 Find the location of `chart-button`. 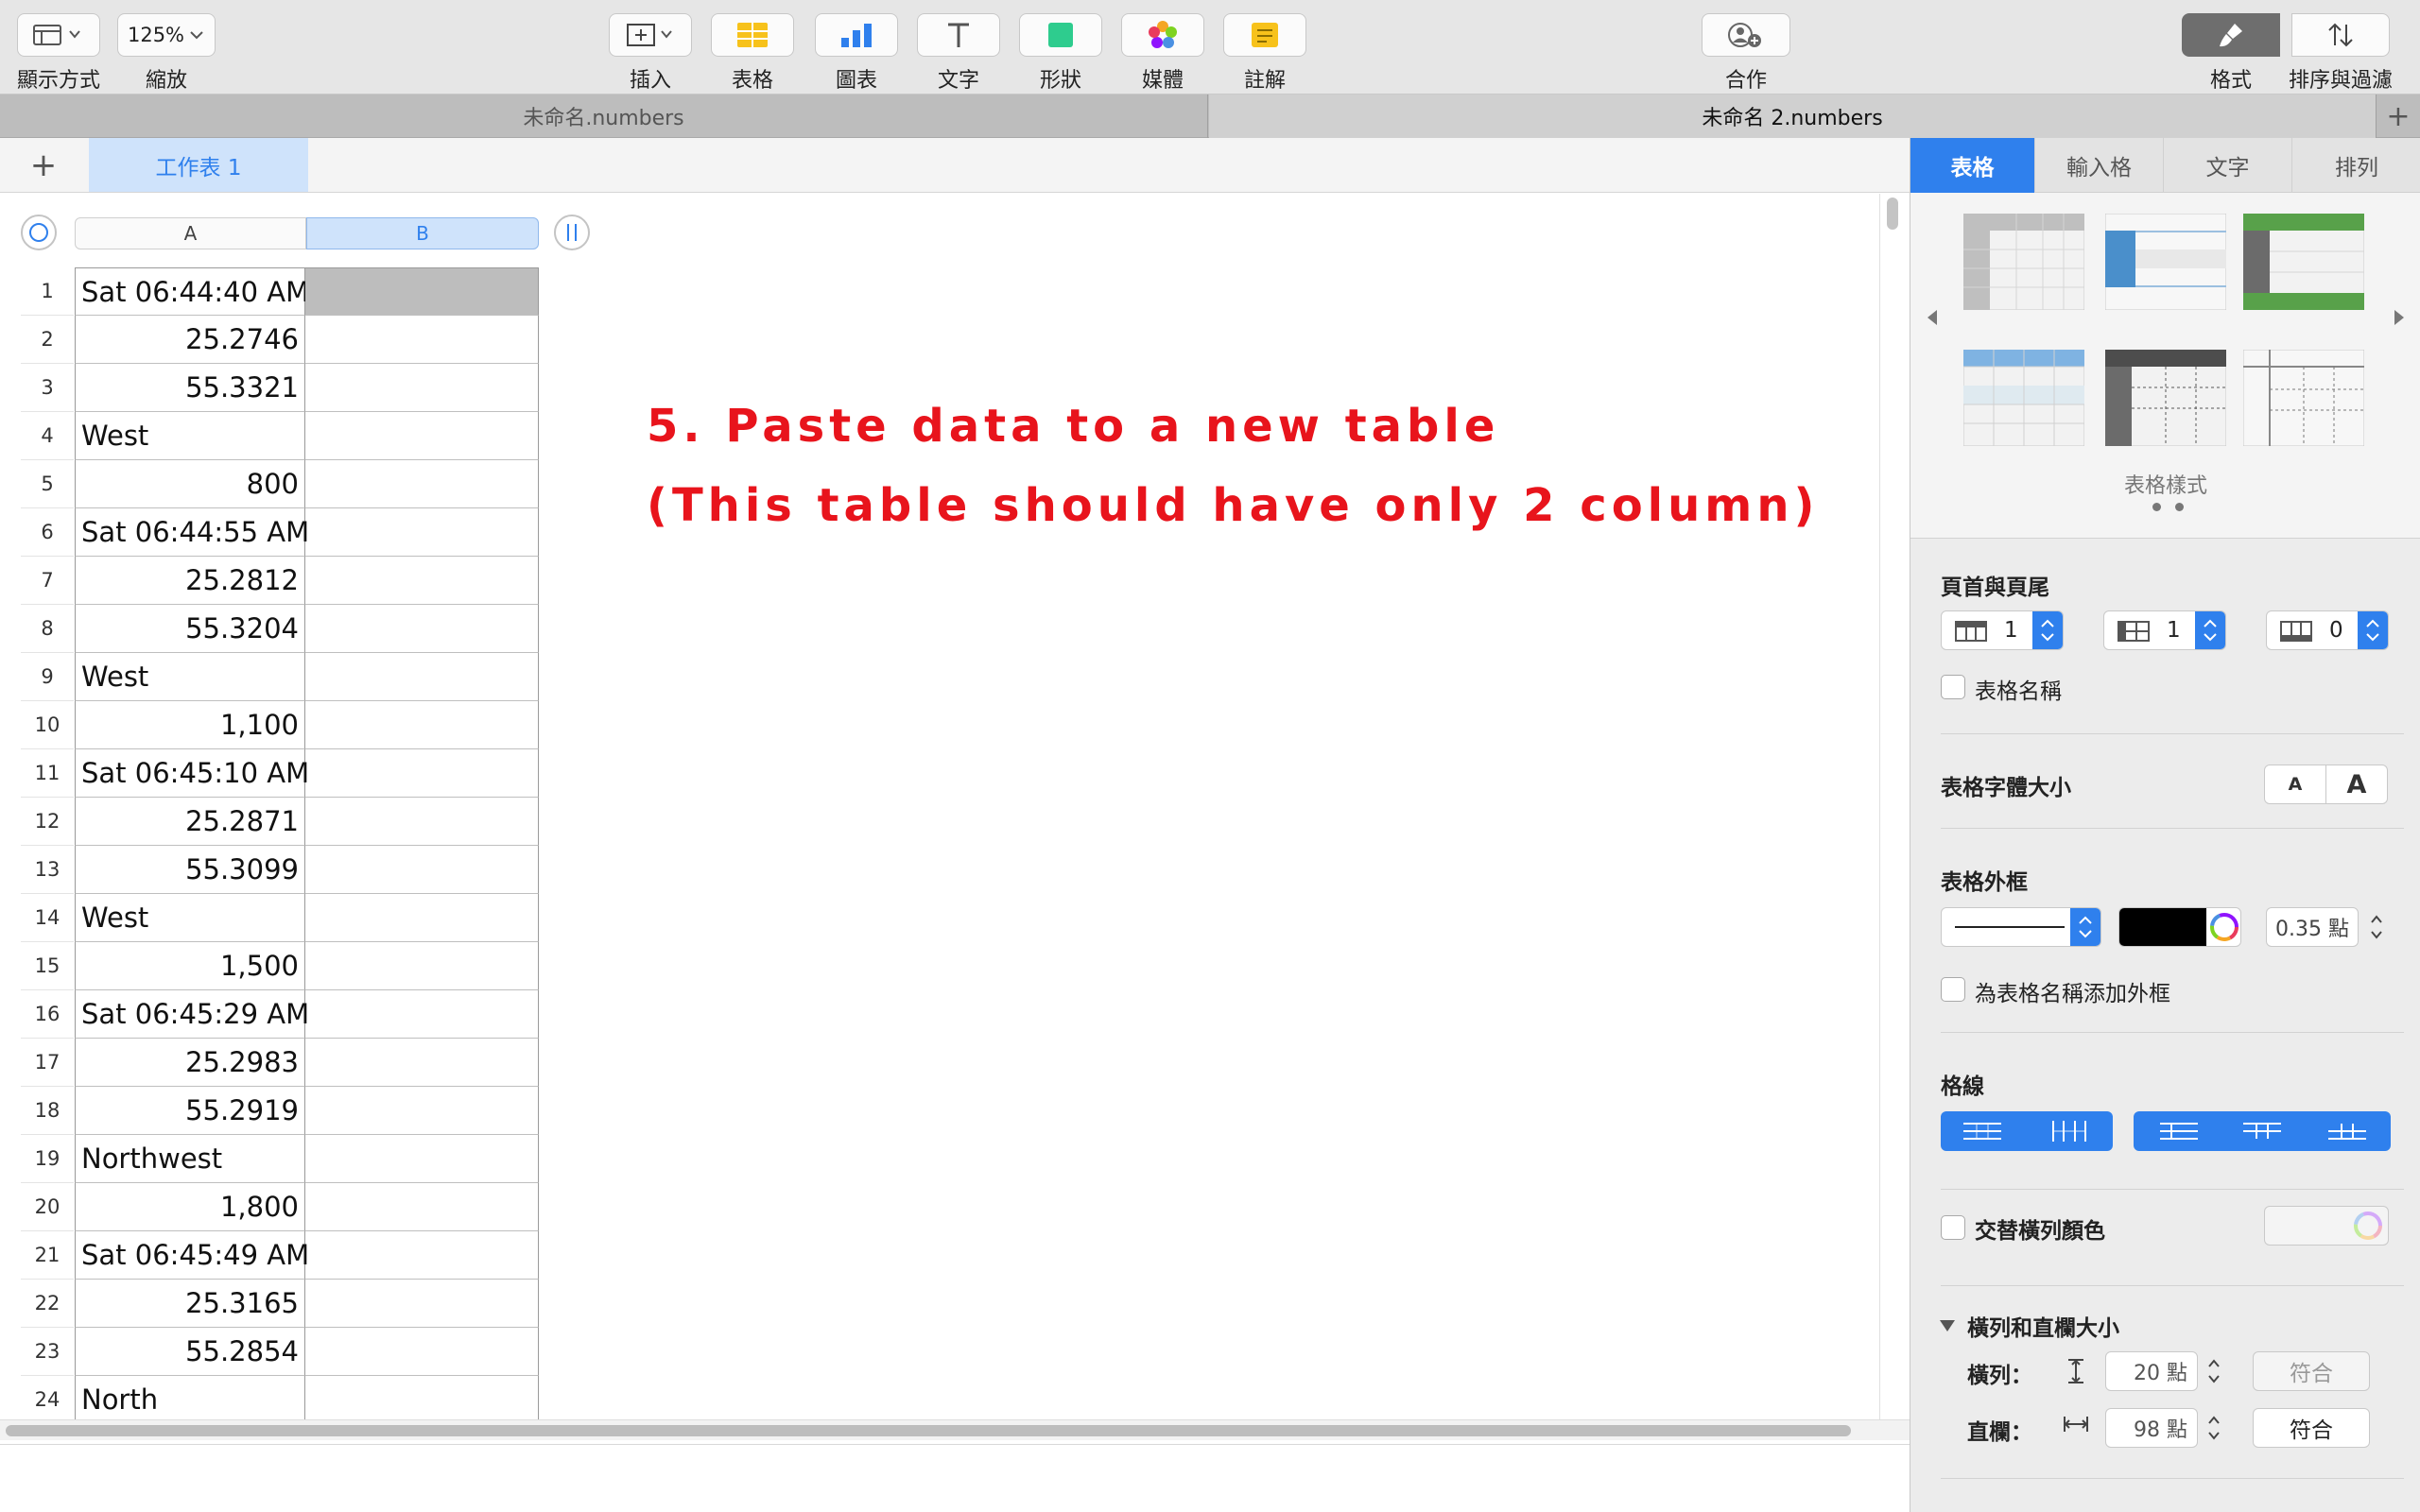

chart-button is located at coordinates (856, 35).